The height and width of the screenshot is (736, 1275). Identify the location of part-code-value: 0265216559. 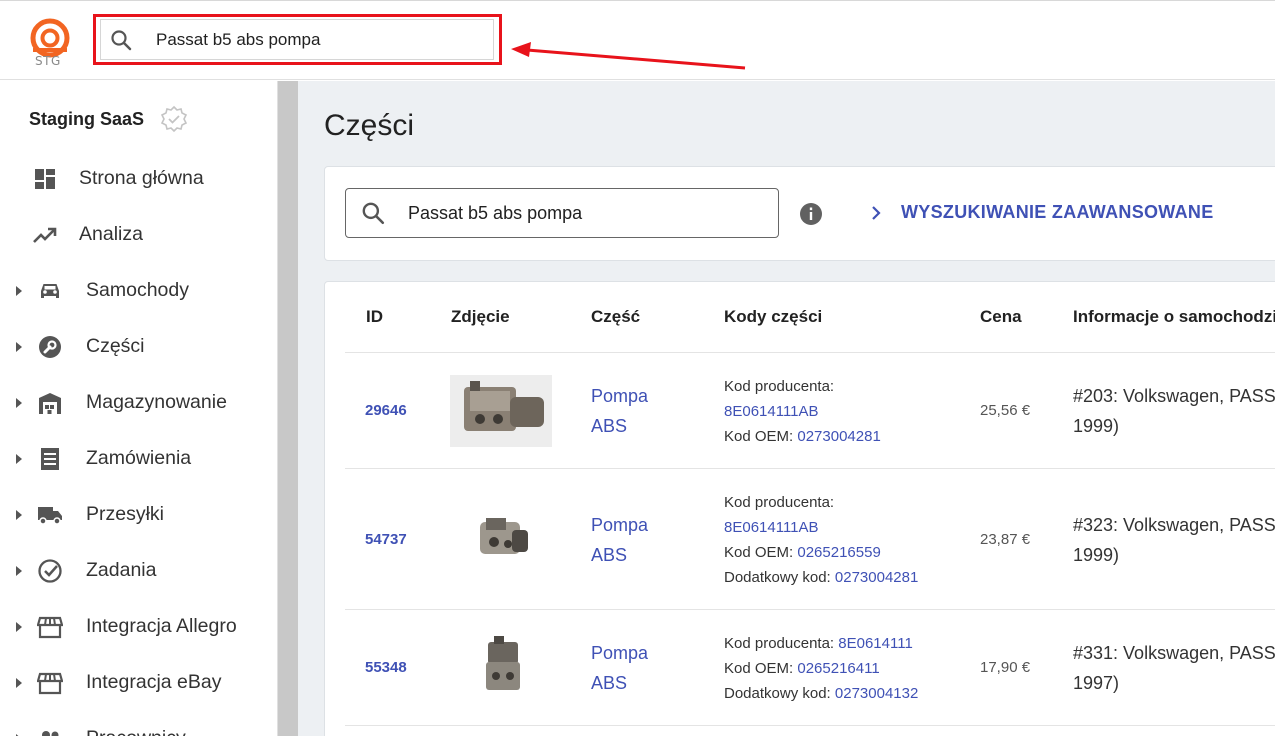
(838, 552).